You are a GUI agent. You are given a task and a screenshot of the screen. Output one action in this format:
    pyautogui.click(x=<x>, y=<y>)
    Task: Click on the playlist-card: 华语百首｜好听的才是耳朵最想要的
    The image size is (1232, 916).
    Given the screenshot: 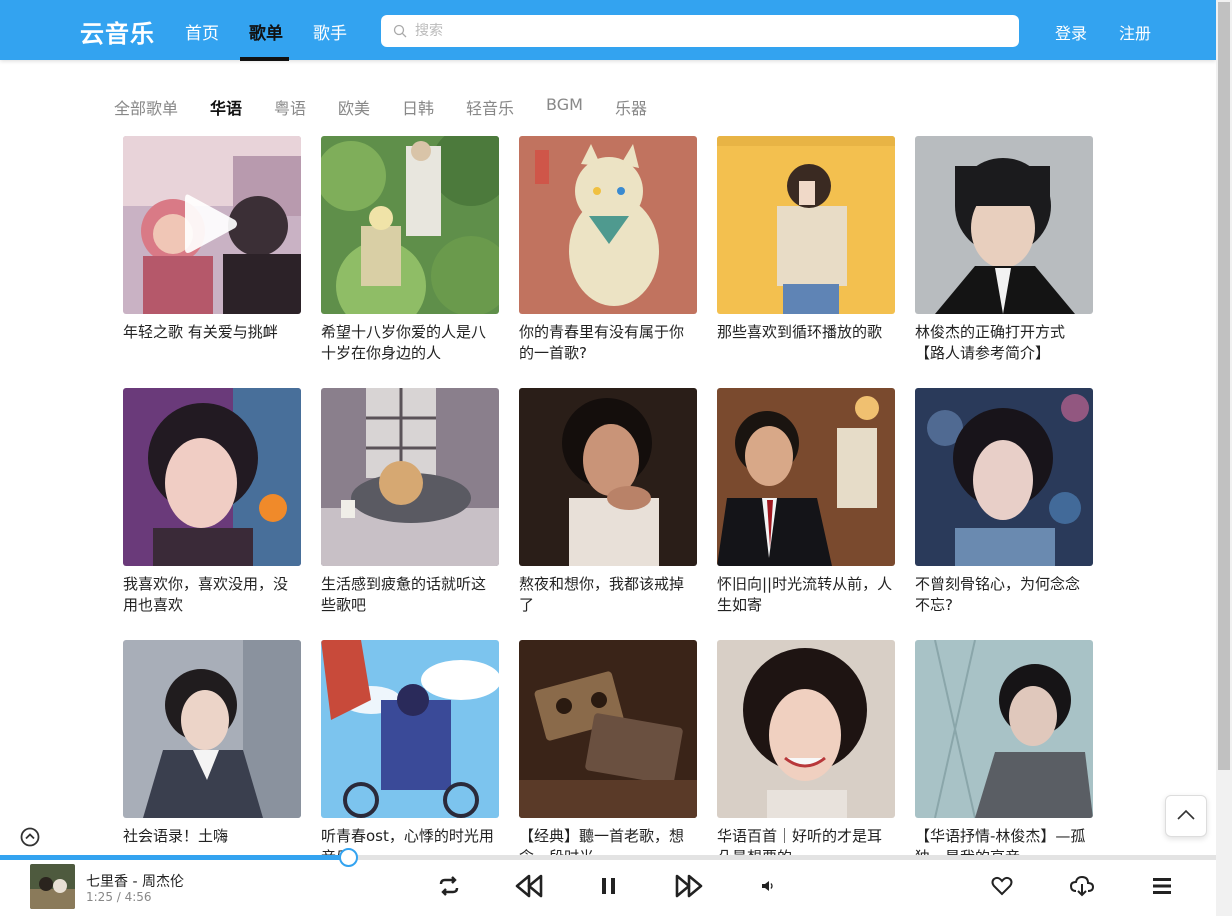 What is the action you would take?
    pyautogui.click(x=806, y=754)
    